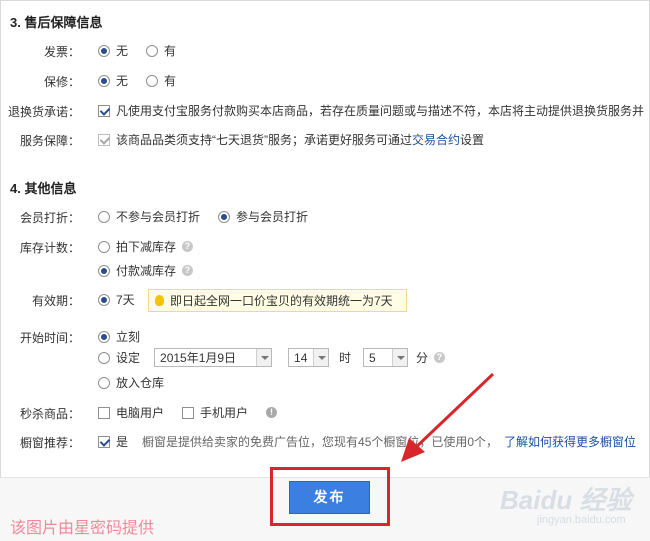 The width and height of the screenshot is (650, 541). I want to click on service-guarantee-checkbox, so click(104, 139).